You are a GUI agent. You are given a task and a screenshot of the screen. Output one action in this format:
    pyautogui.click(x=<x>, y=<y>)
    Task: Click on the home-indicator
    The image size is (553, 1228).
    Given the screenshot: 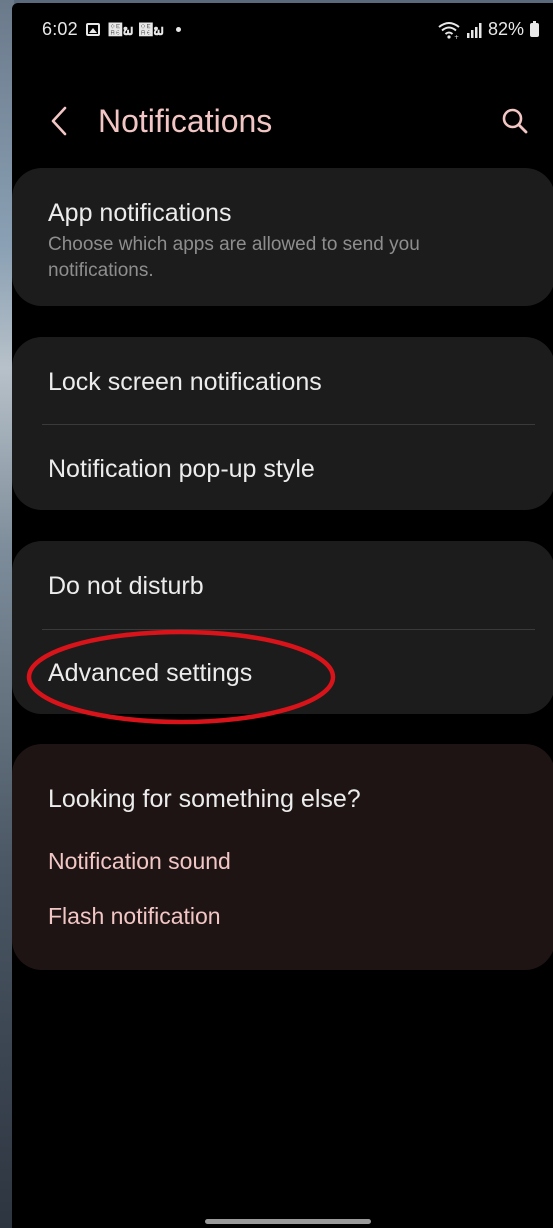 What is the action you would take?
    pyautogui.click(x=288, y=1221)
    